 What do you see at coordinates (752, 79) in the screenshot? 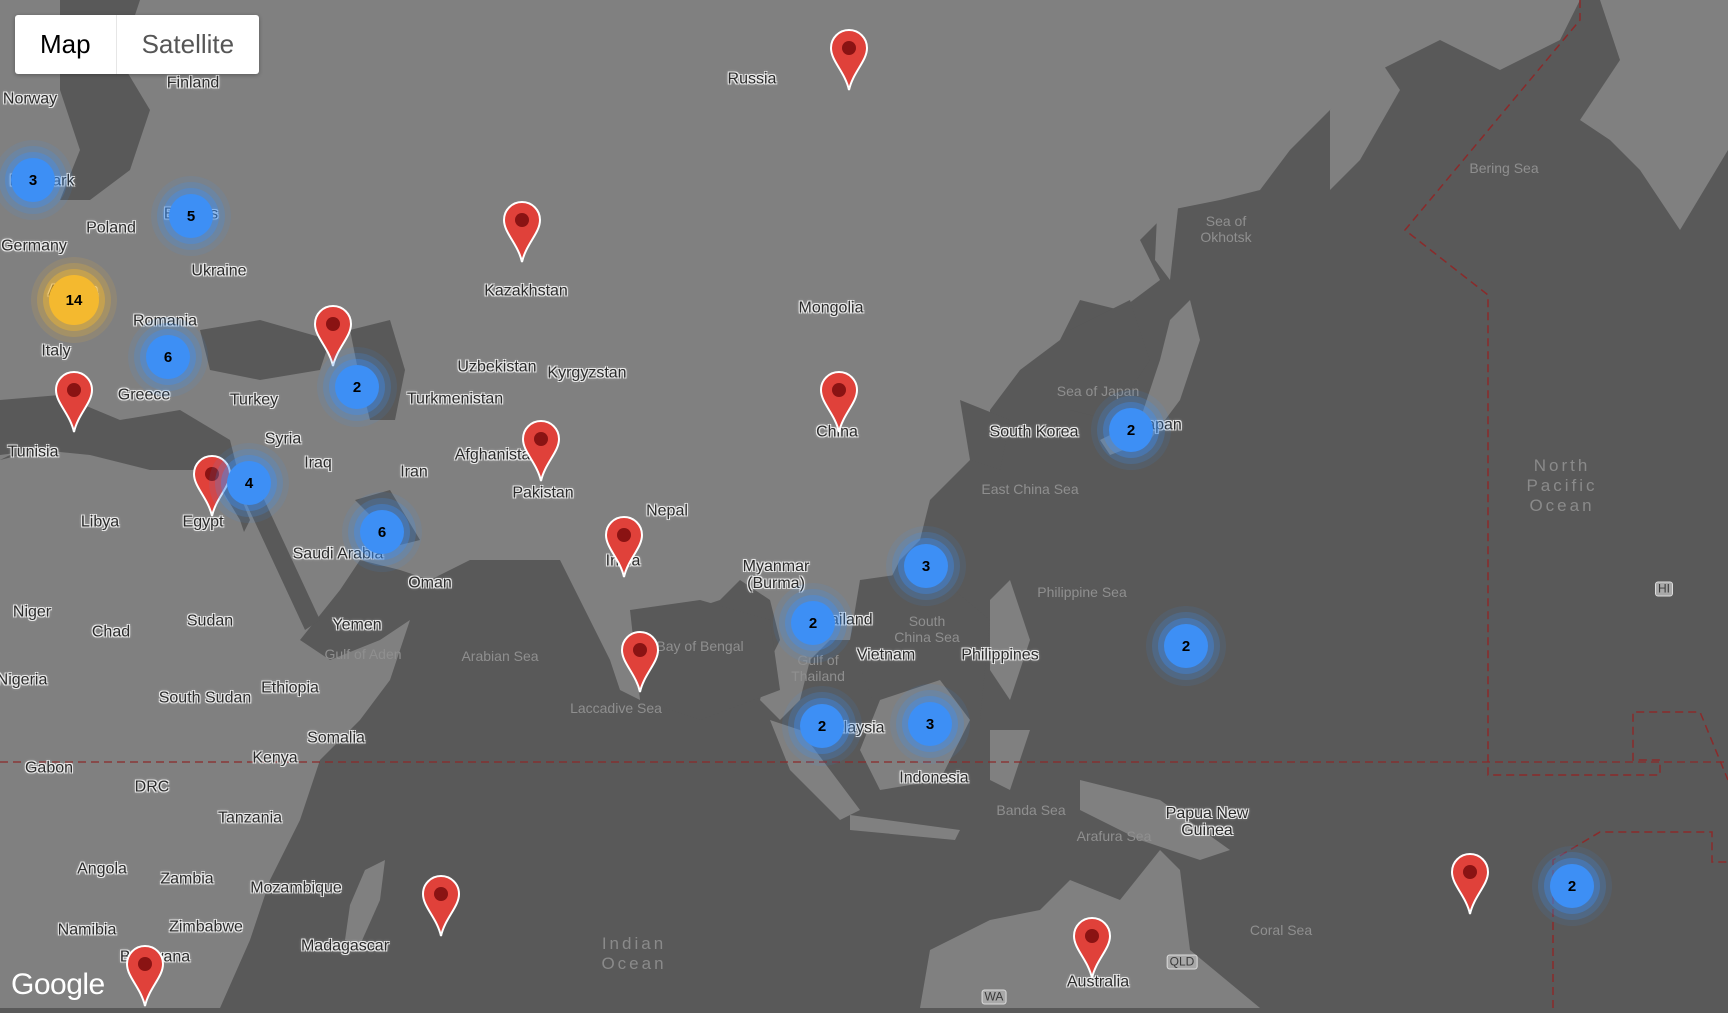
I see `country-label: Russia` at bounding box center [752, 79].